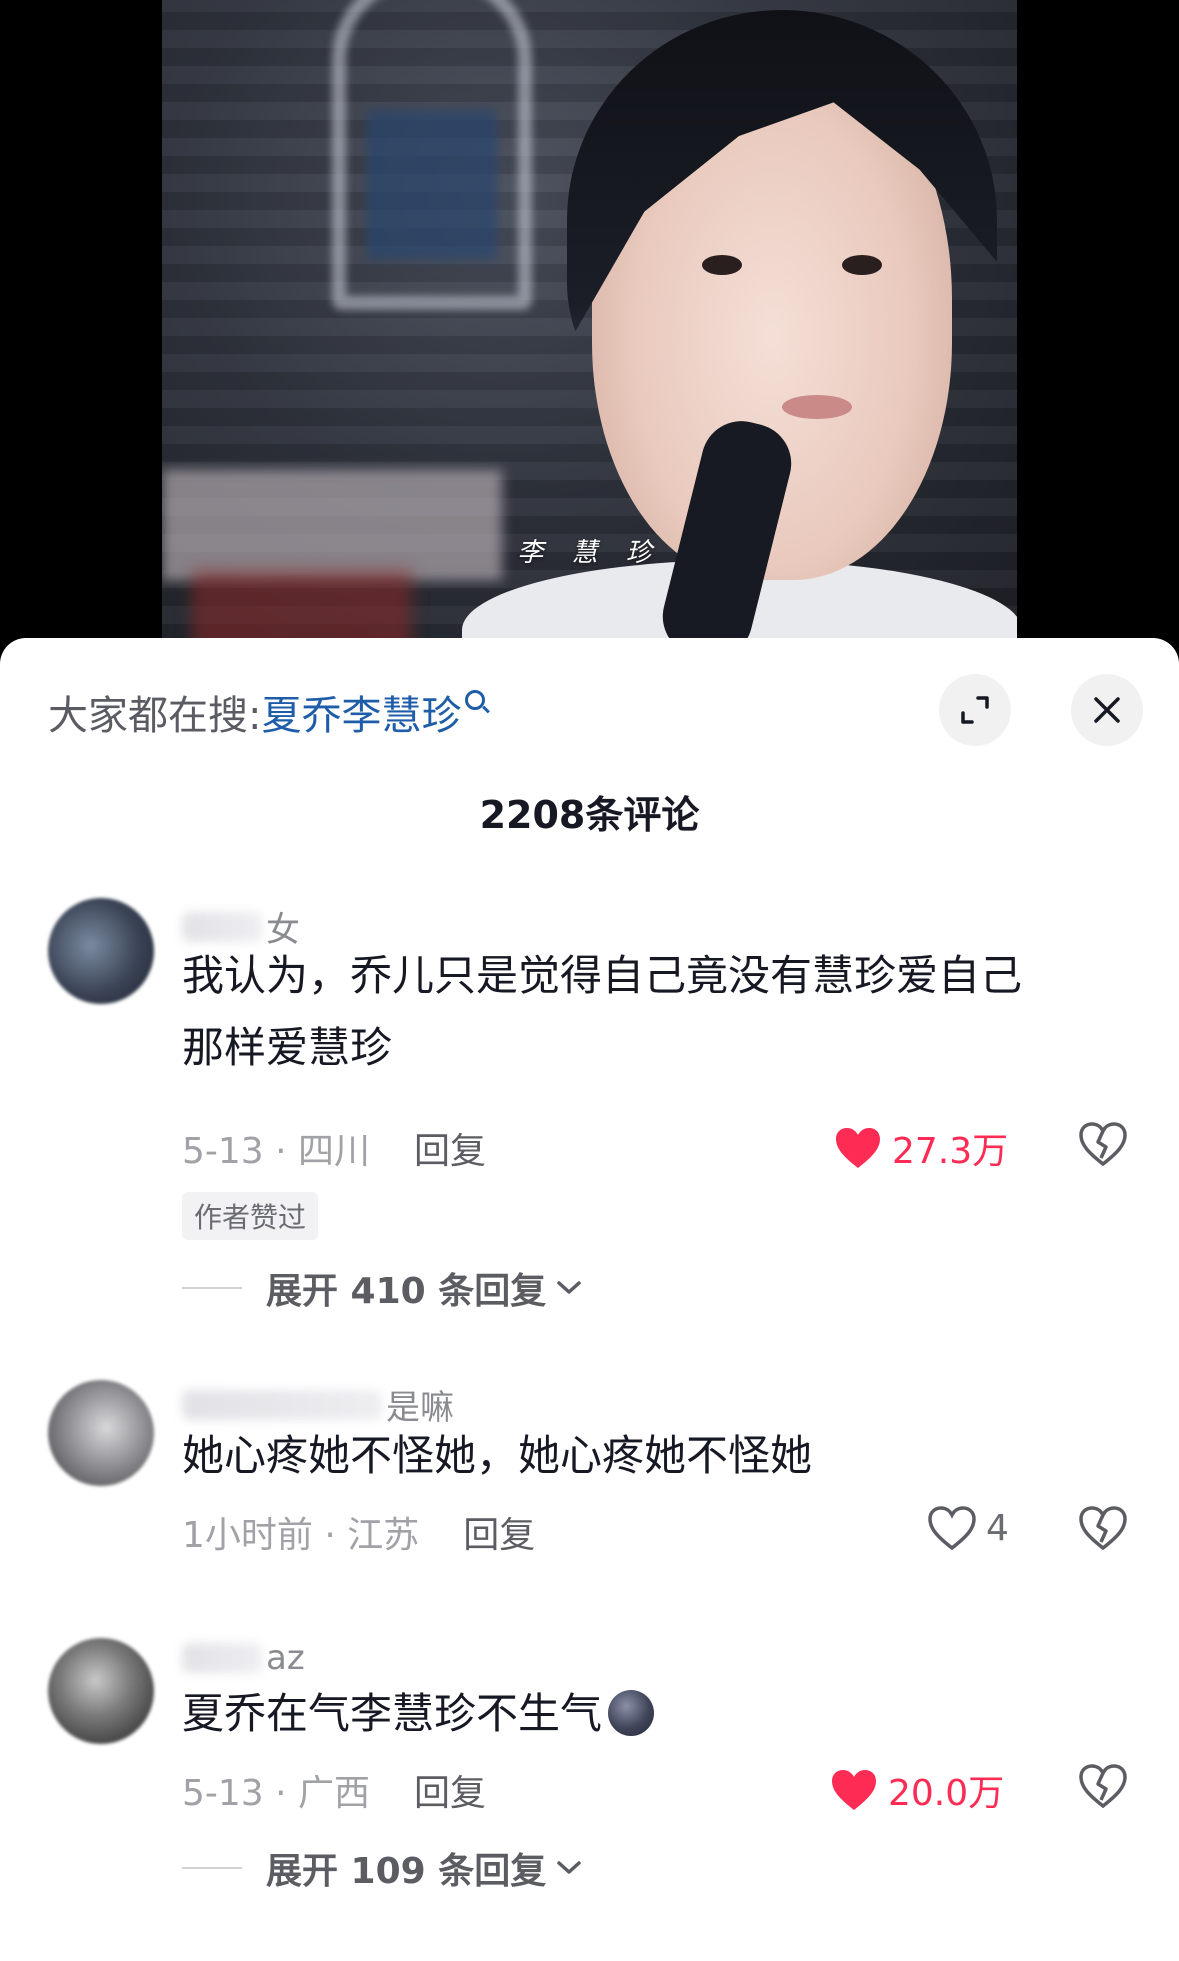  Describe the element at coordinates (250, 1216) in the screenshot. I see `author-liked-badge: 作者赞过` at that location.